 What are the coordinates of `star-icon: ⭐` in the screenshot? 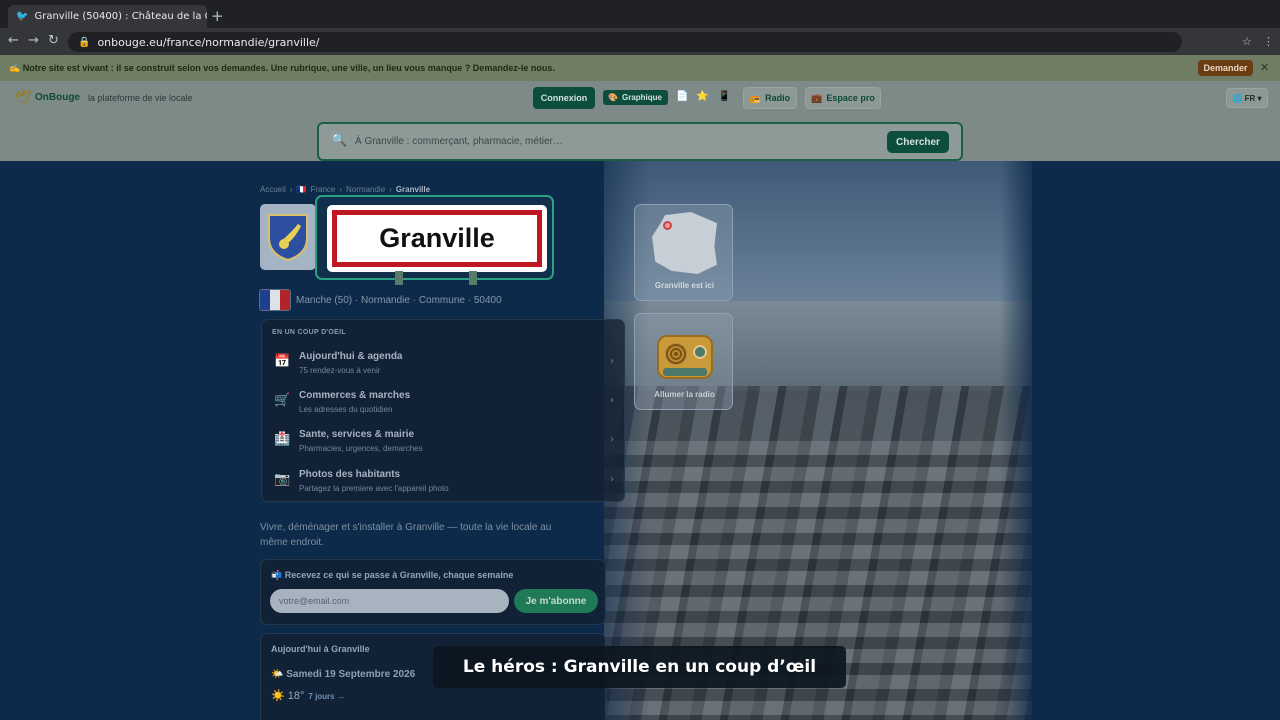 It's located at (702, 96).